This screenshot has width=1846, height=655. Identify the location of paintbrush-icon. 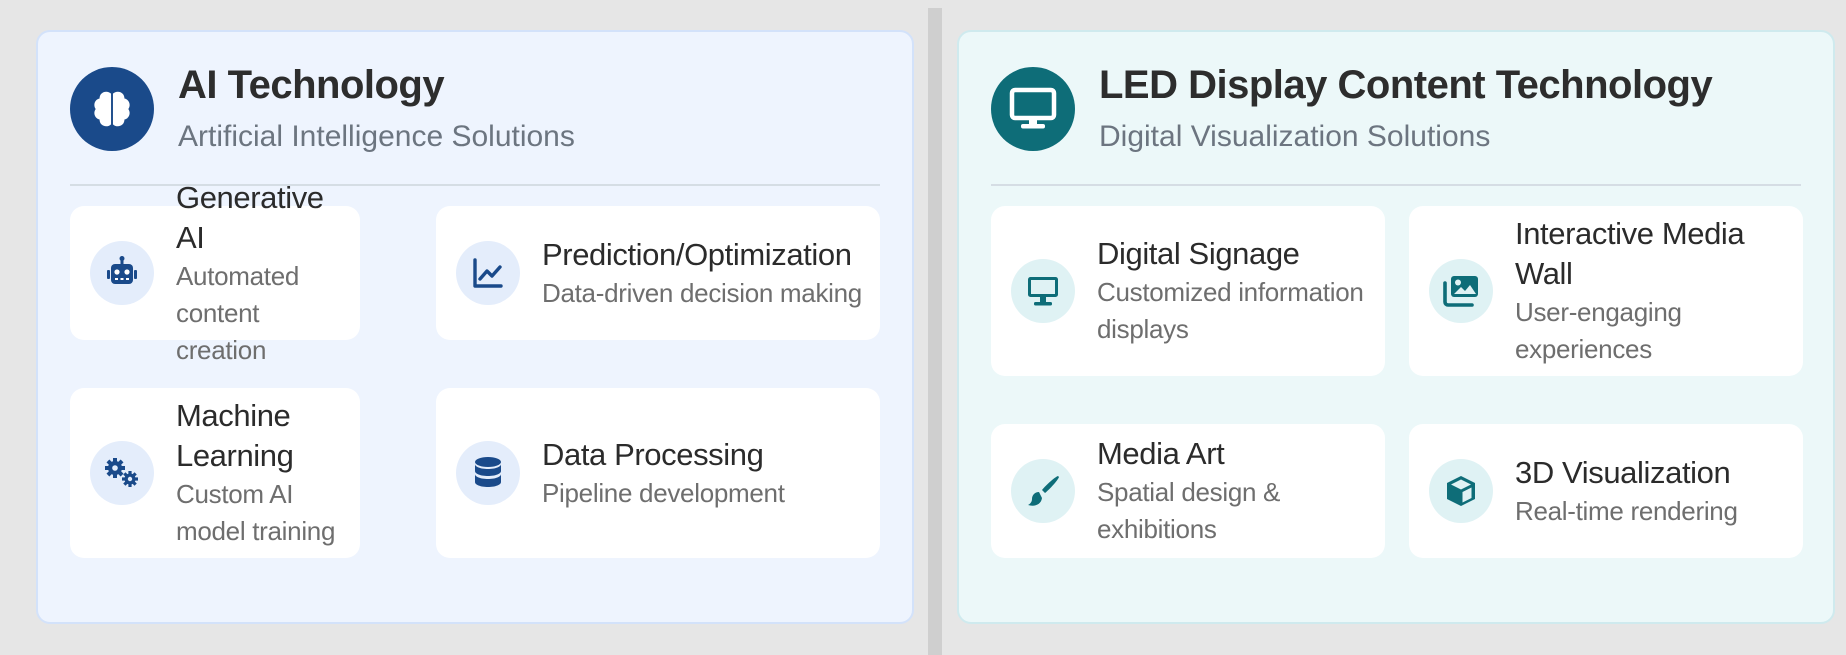
(1043, 491).